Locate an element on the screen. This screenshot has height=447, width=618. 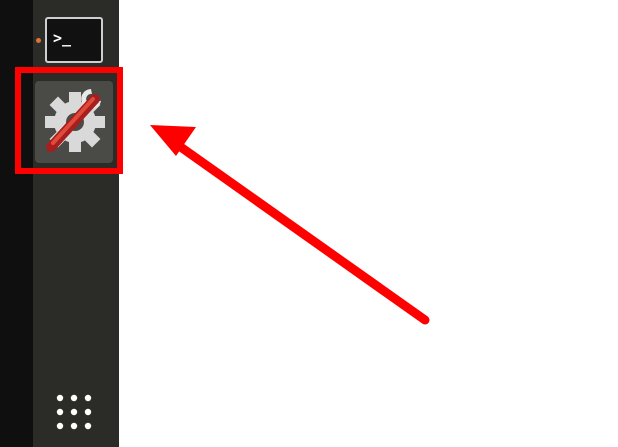
terminal-icon: >_ is located at coordinates (74, 40).